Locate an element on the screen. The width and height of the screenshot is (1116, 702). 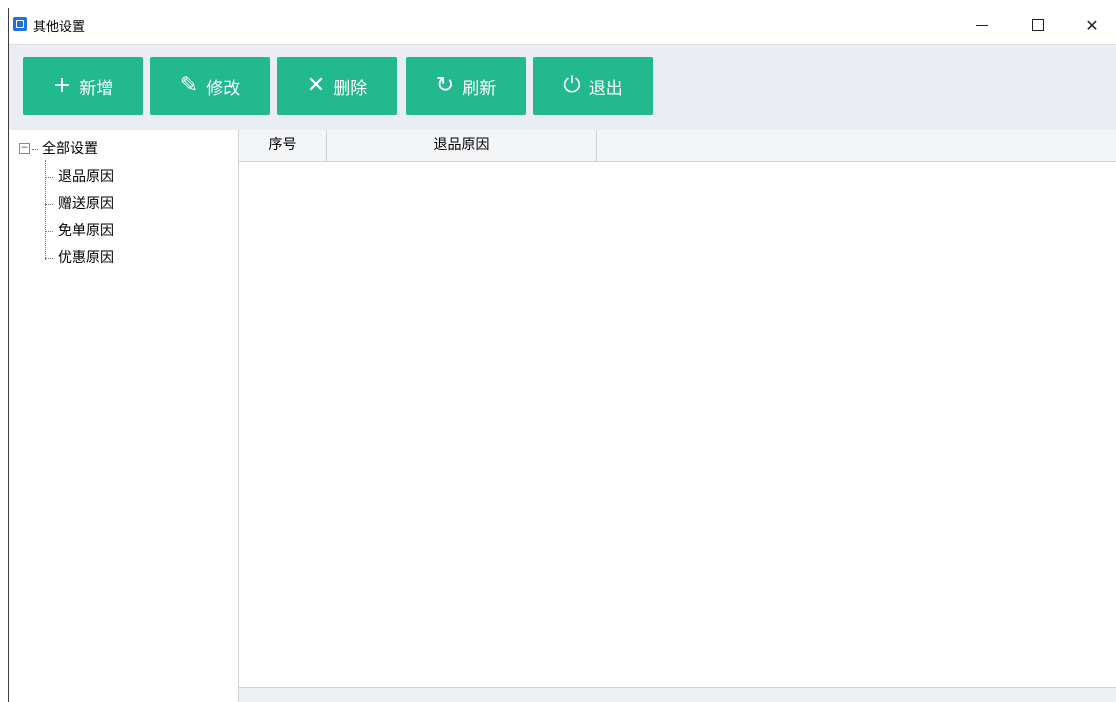
maximize-icon is located at coordinates (1038, 25).